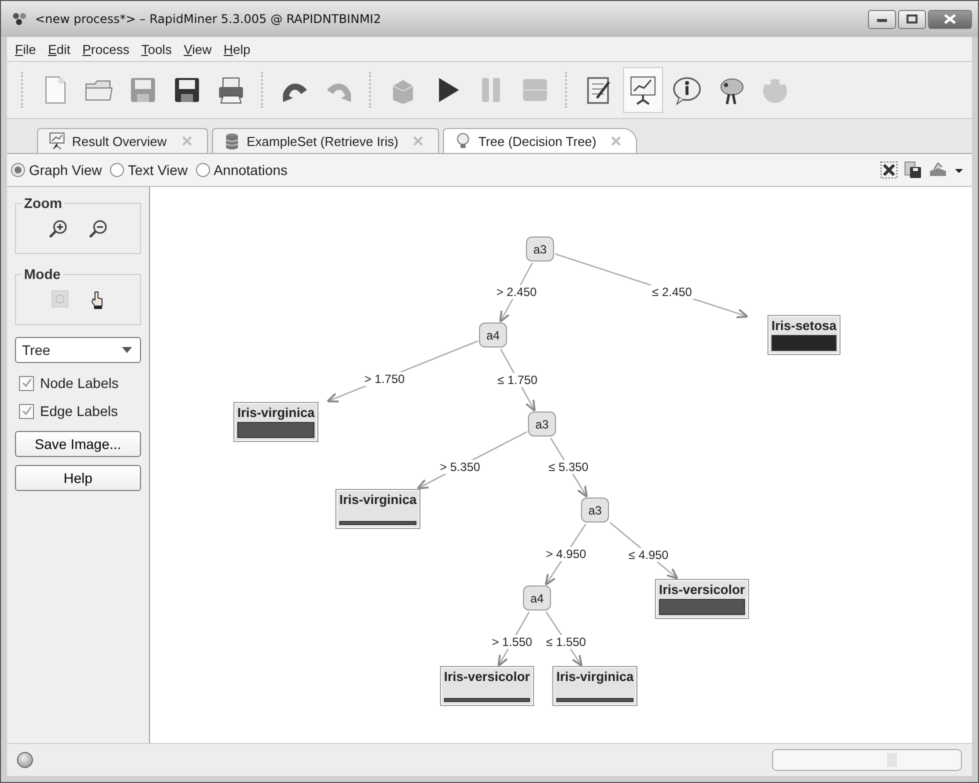 Image resolution: width=979 pixels, height=783 pixels. Describe the element at coordinates (913, 170) in the screenshot. I see `floppy-disk-icon` at that location.